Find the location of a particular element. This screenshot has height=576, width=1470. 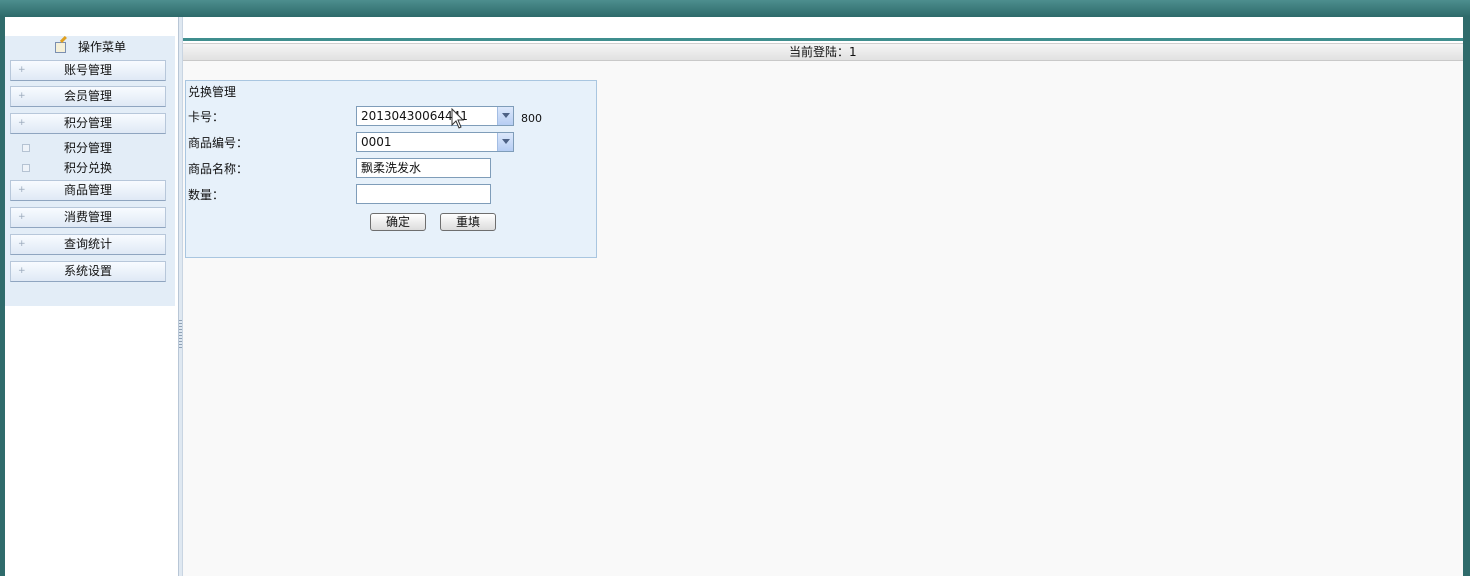

sidebar-item-label: 账号管理 is located at coordinates (87, 70).